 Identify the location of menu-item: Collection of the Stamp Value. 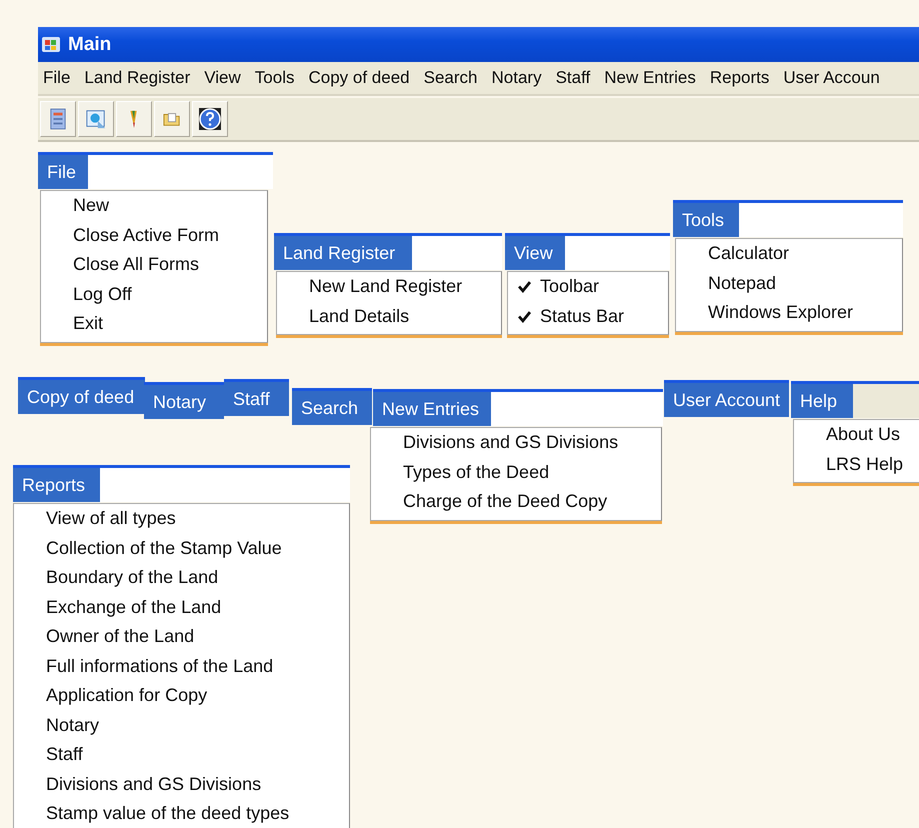
(164, 548).